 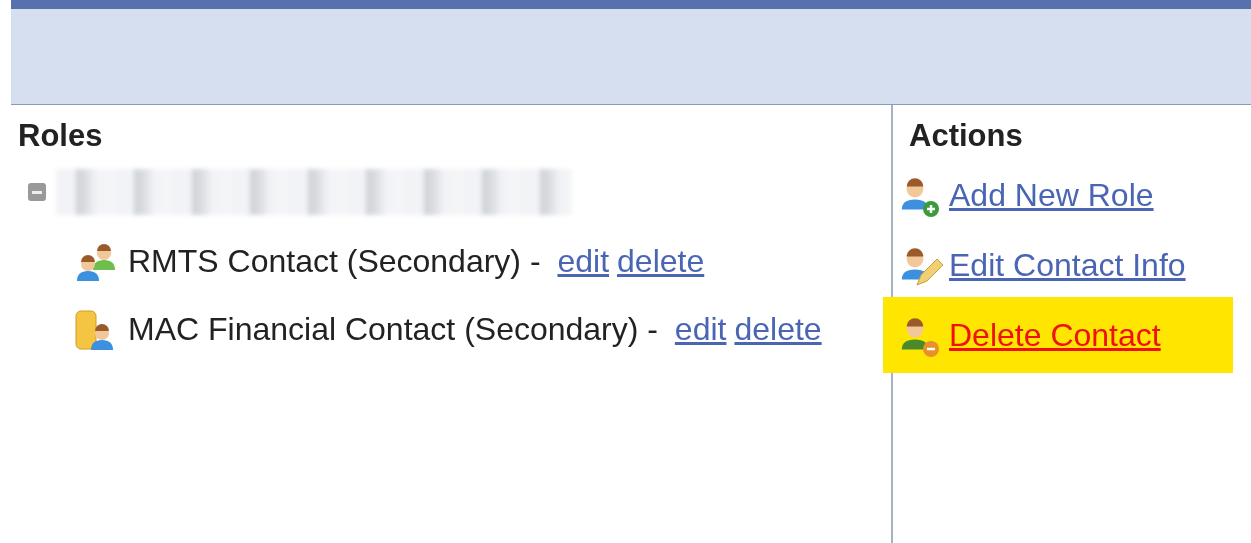 What do you see at coordinates (335, 262) in the screenshot?
I see `role-label: RMTS Contact (Secondary) -` at bounding box center [335, 262].